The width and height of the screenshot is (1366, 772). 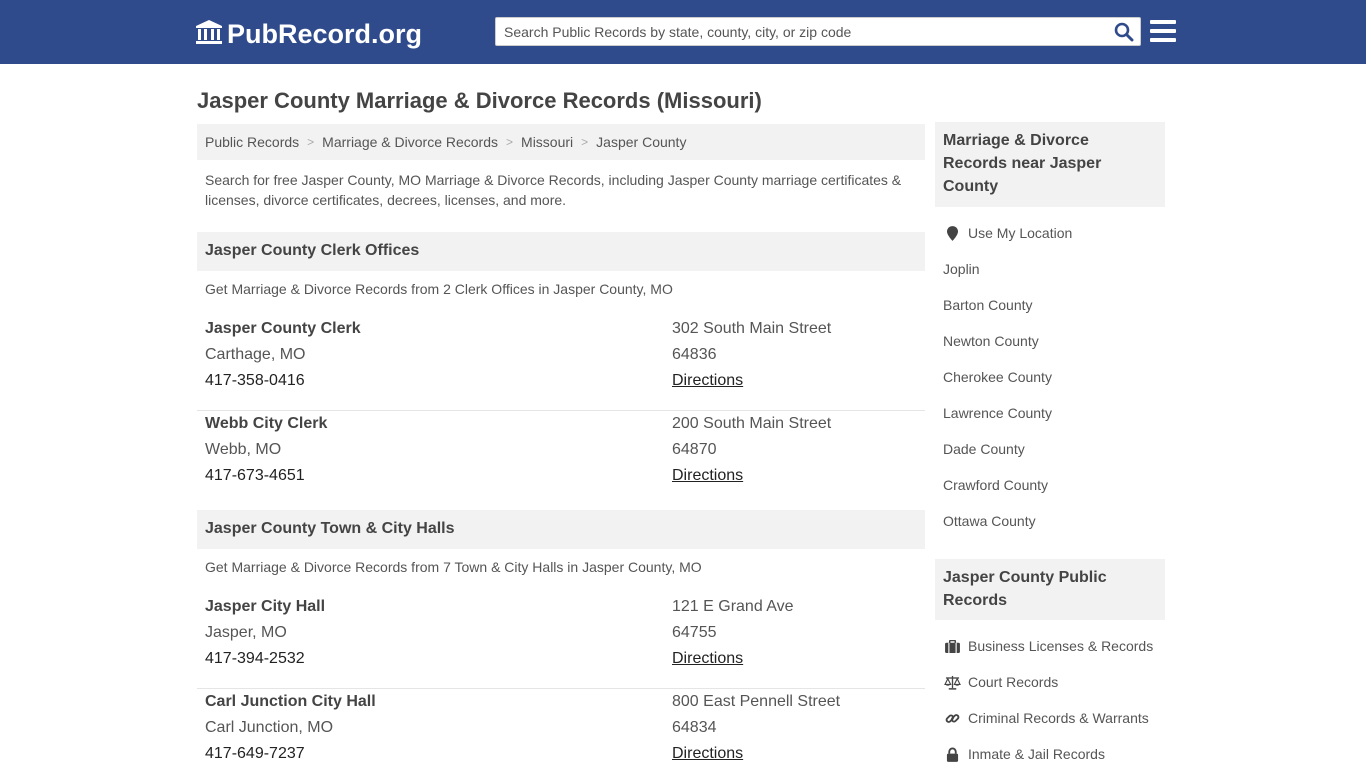 I want to click on breadcrumb-missouri: Missouri, so click(x=547, y=142).